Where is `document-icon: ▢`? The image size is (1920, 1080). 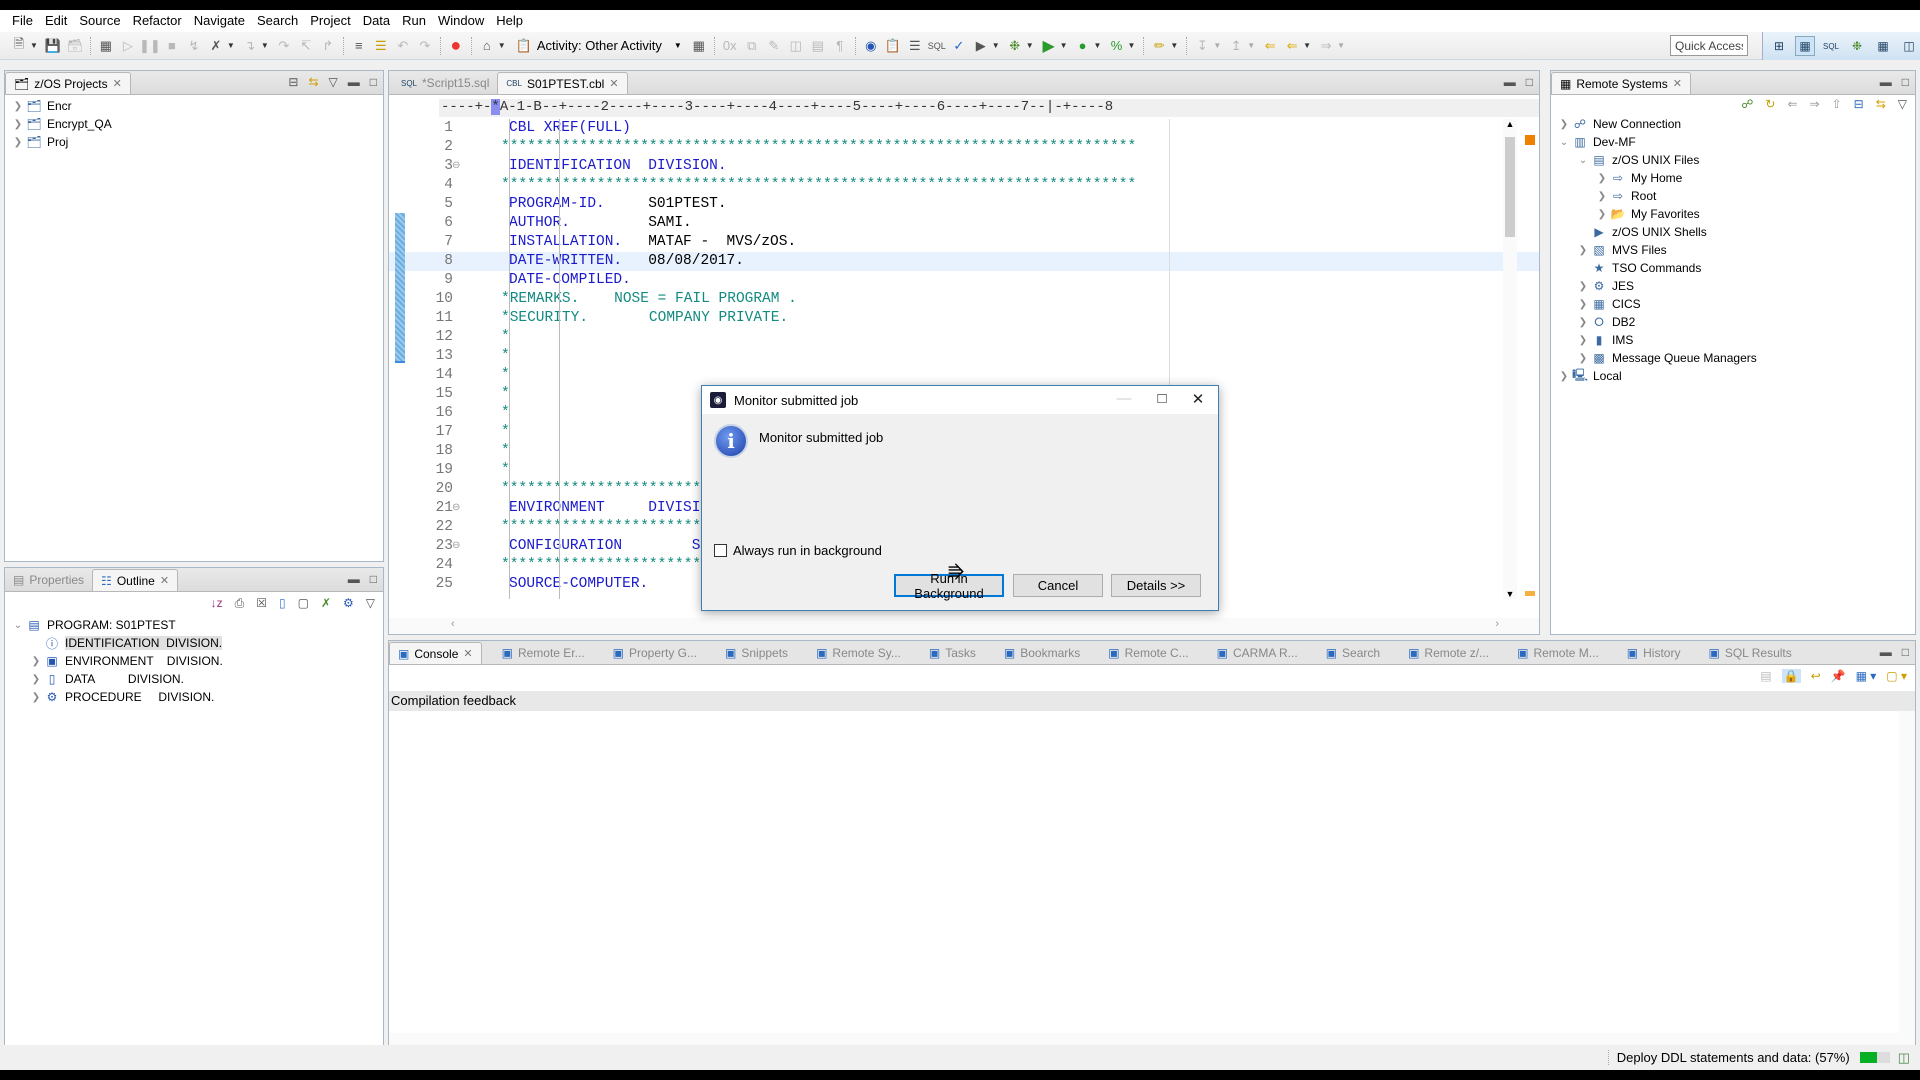
document-icon: ▢ is located at coordinates (303, 603).